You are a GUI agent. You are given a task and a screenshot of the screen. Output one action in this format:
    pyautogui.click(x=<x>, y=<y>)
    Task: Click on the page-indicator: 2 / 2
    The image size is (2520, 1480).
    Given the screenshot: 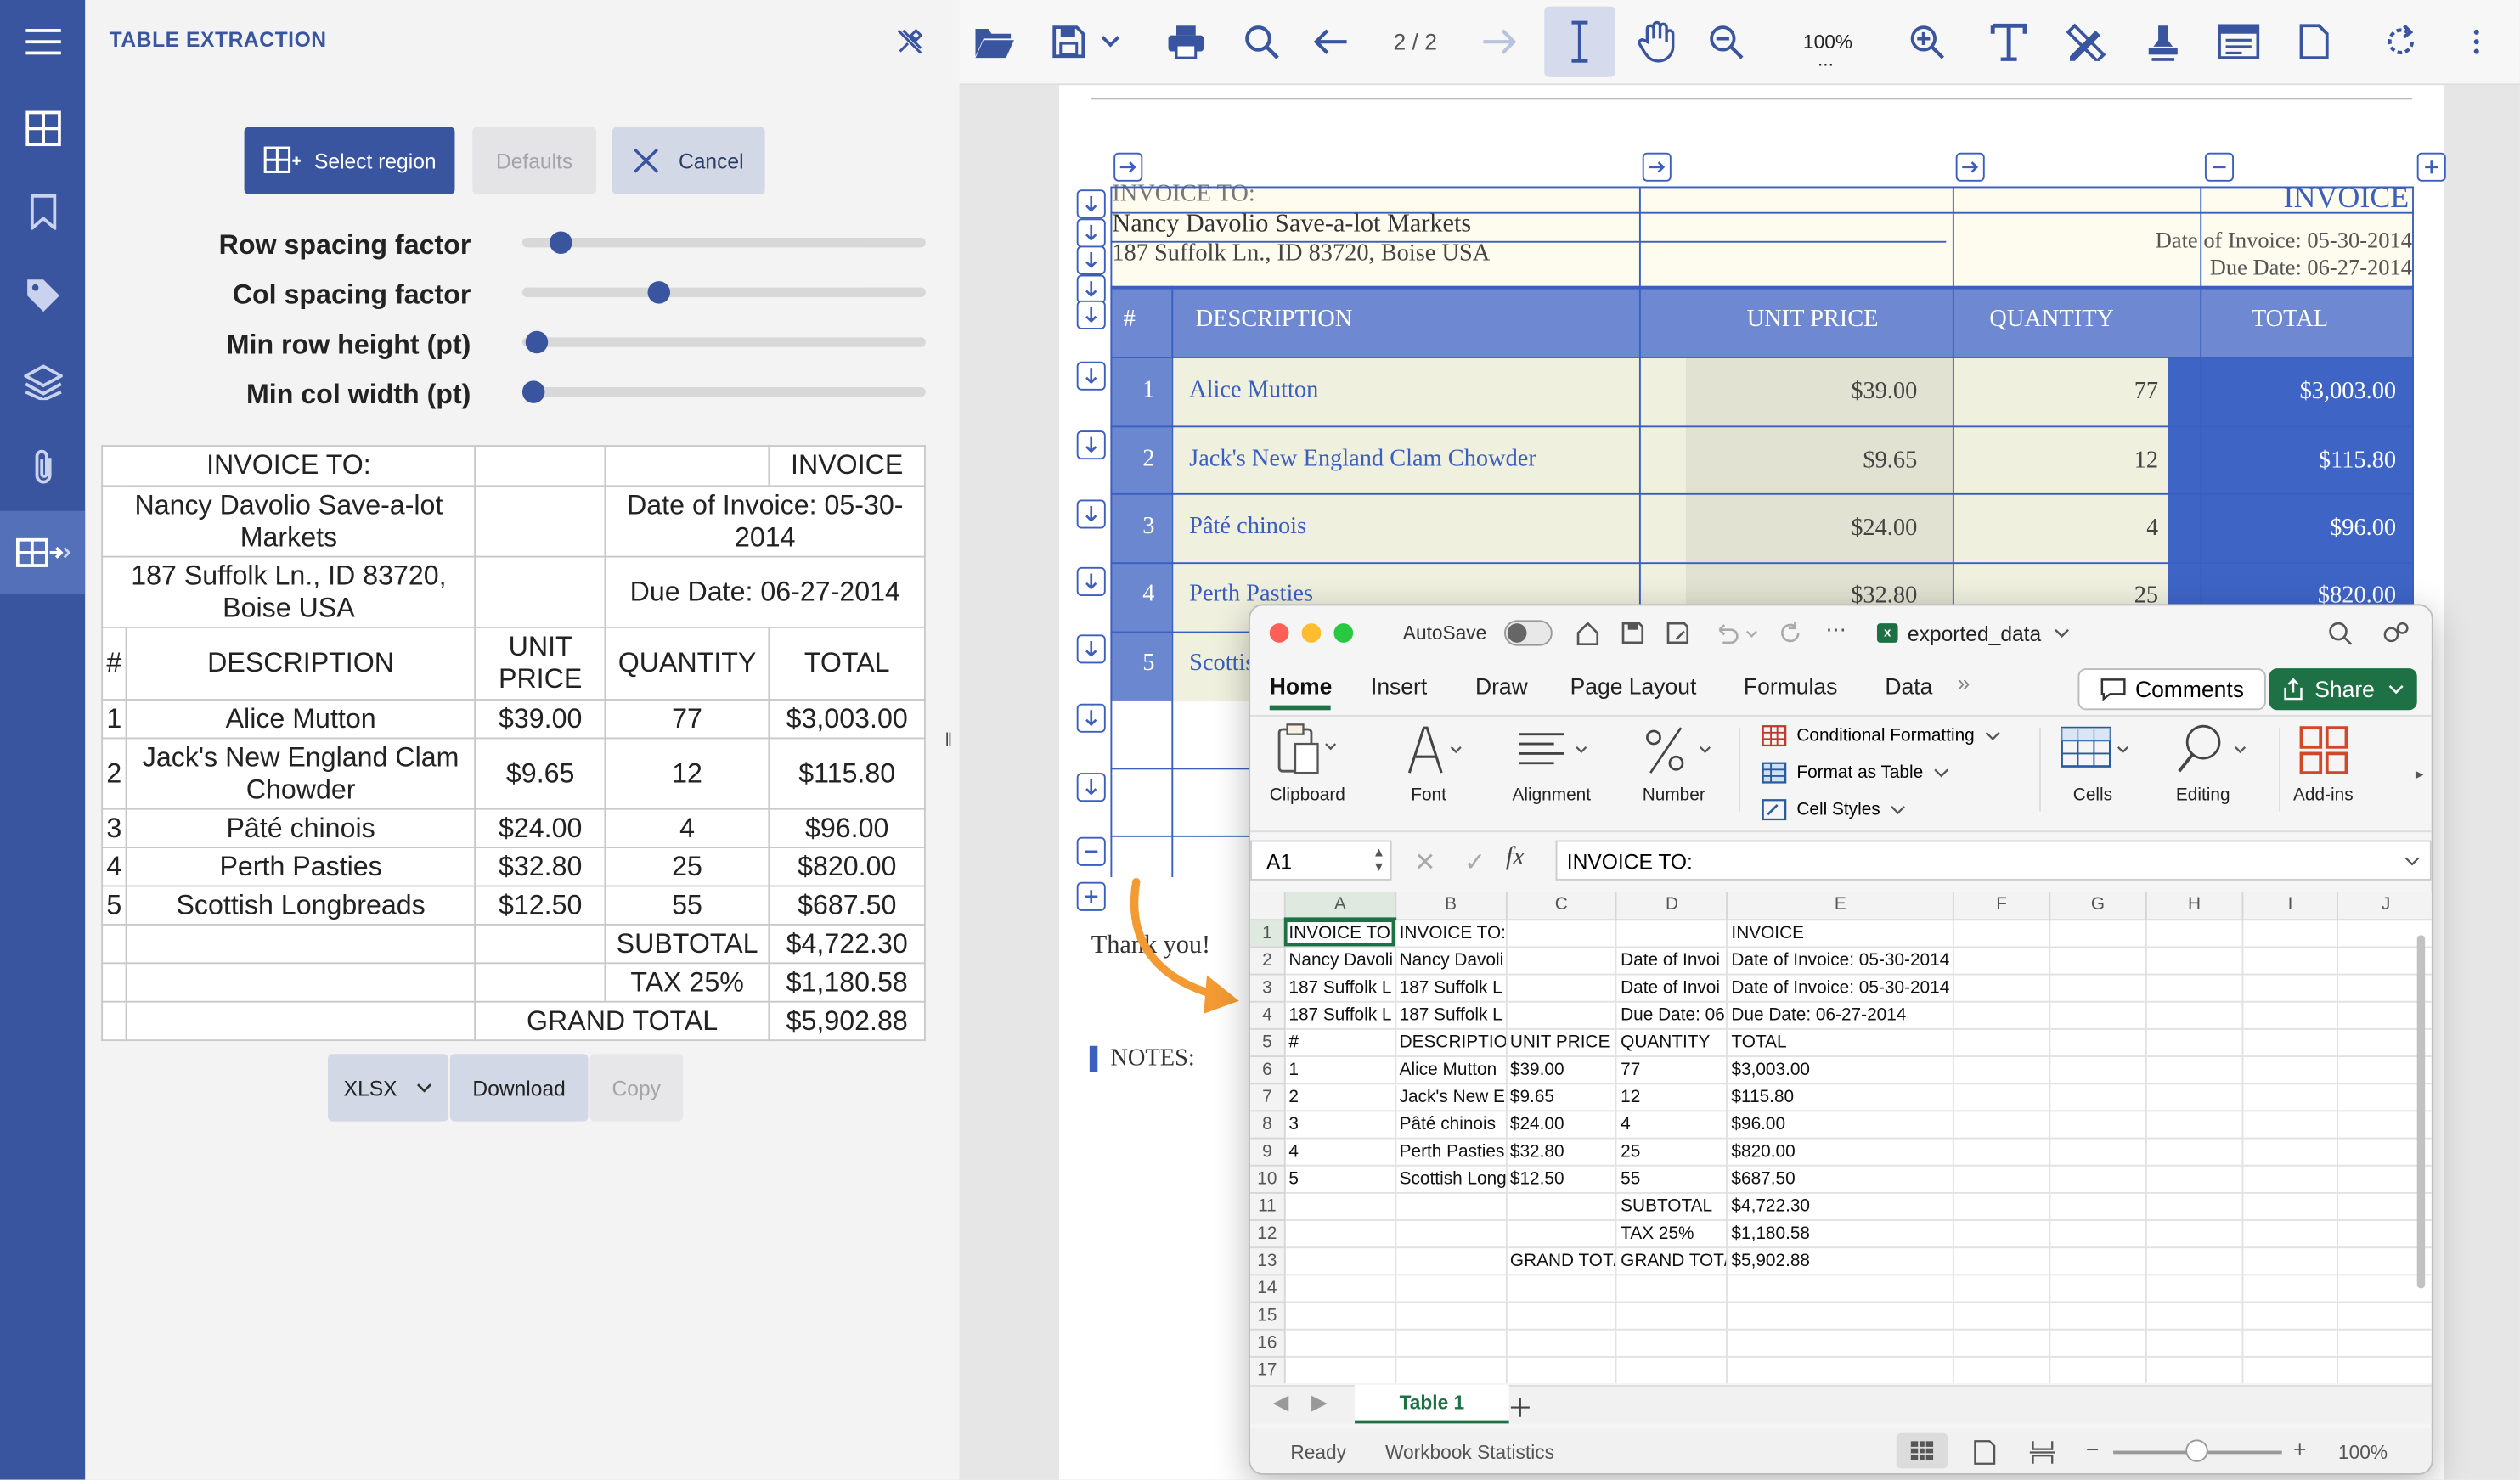 What is the action you would take?
    pyautogui.click(x=1415, y=41)
    